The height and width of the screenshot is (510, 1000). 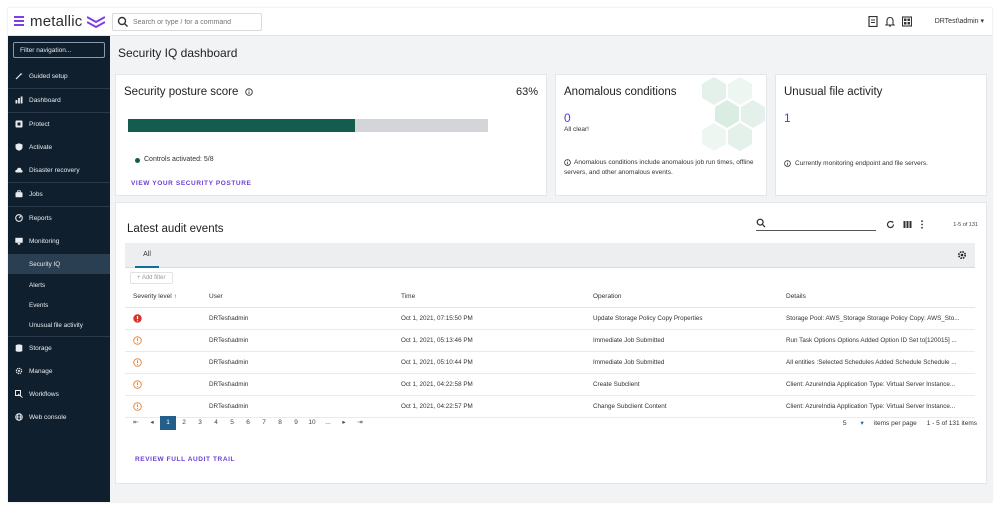 What do you see at coordinates (733, 114) in the screenshot?
I see `hexagon-pattern-icon` at bounding box center [733, 114].